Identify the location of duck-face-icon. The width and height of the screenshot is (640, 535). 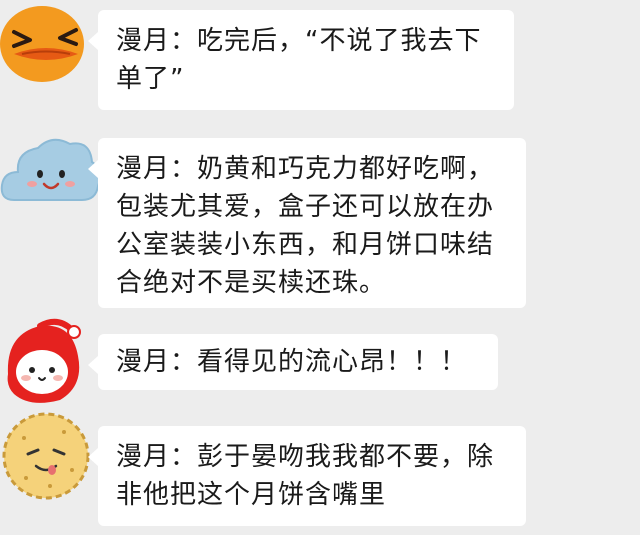
(42, 44).